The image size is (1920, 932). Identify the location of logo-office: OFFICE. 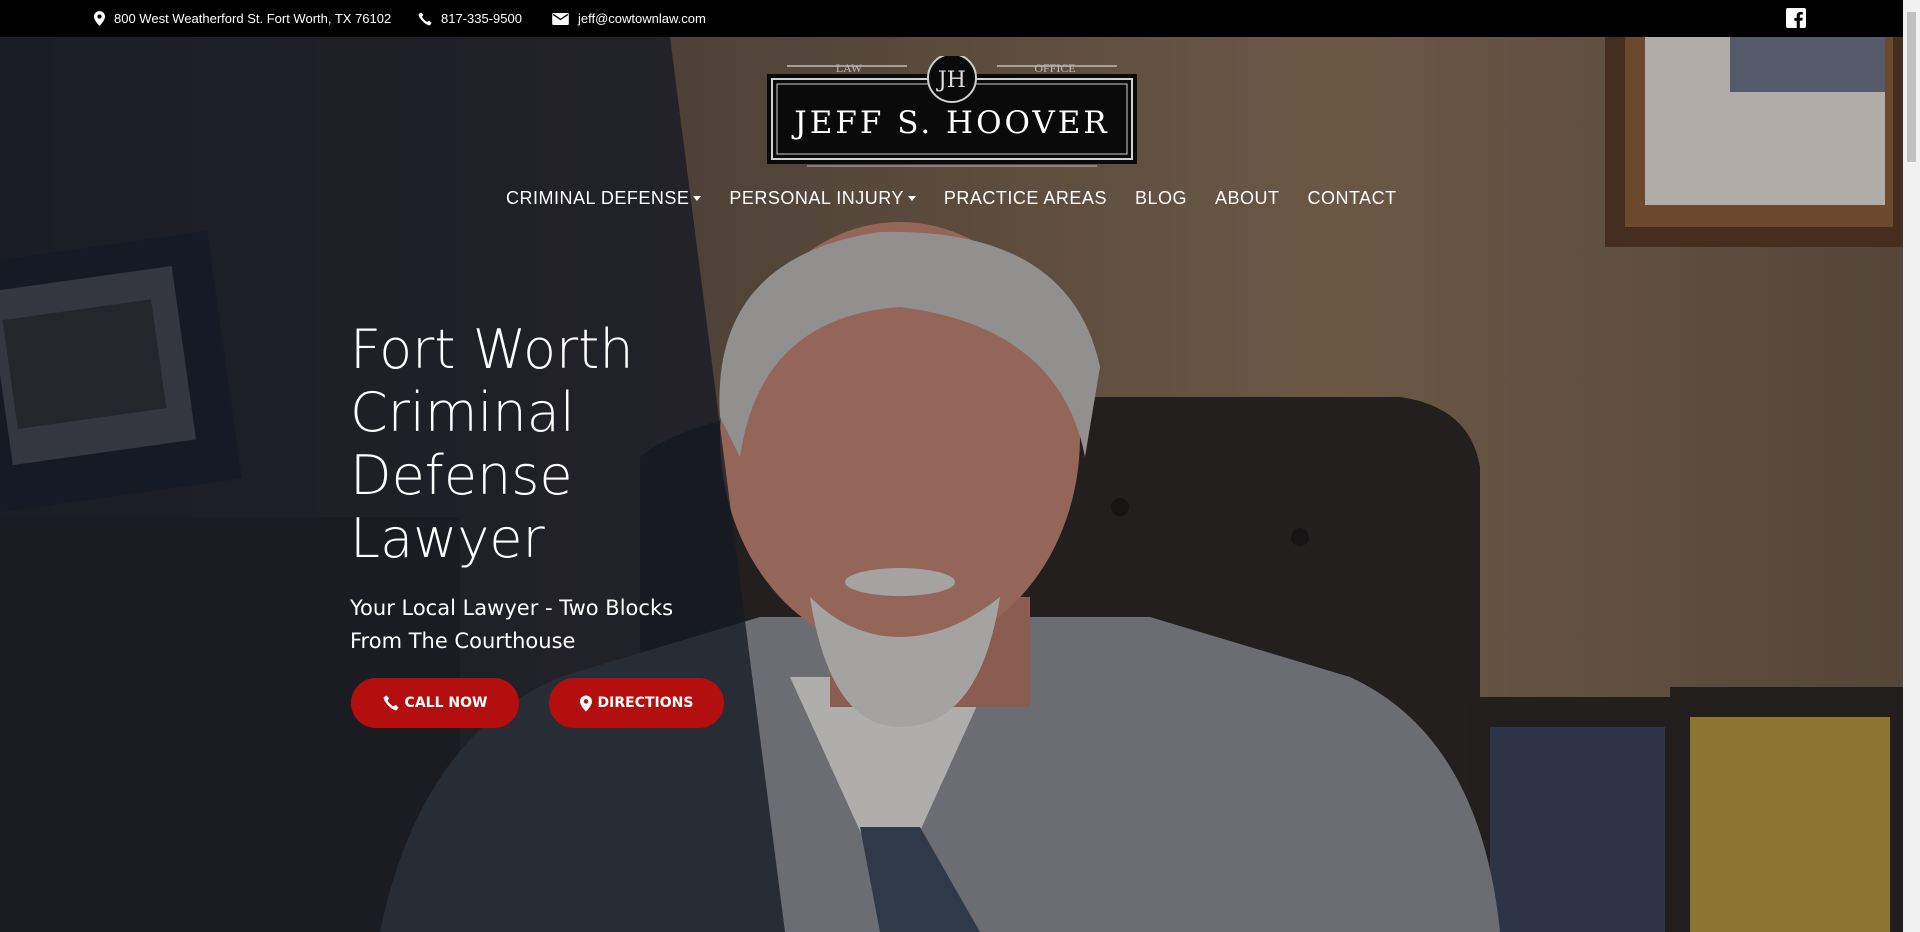
(1054, 68).